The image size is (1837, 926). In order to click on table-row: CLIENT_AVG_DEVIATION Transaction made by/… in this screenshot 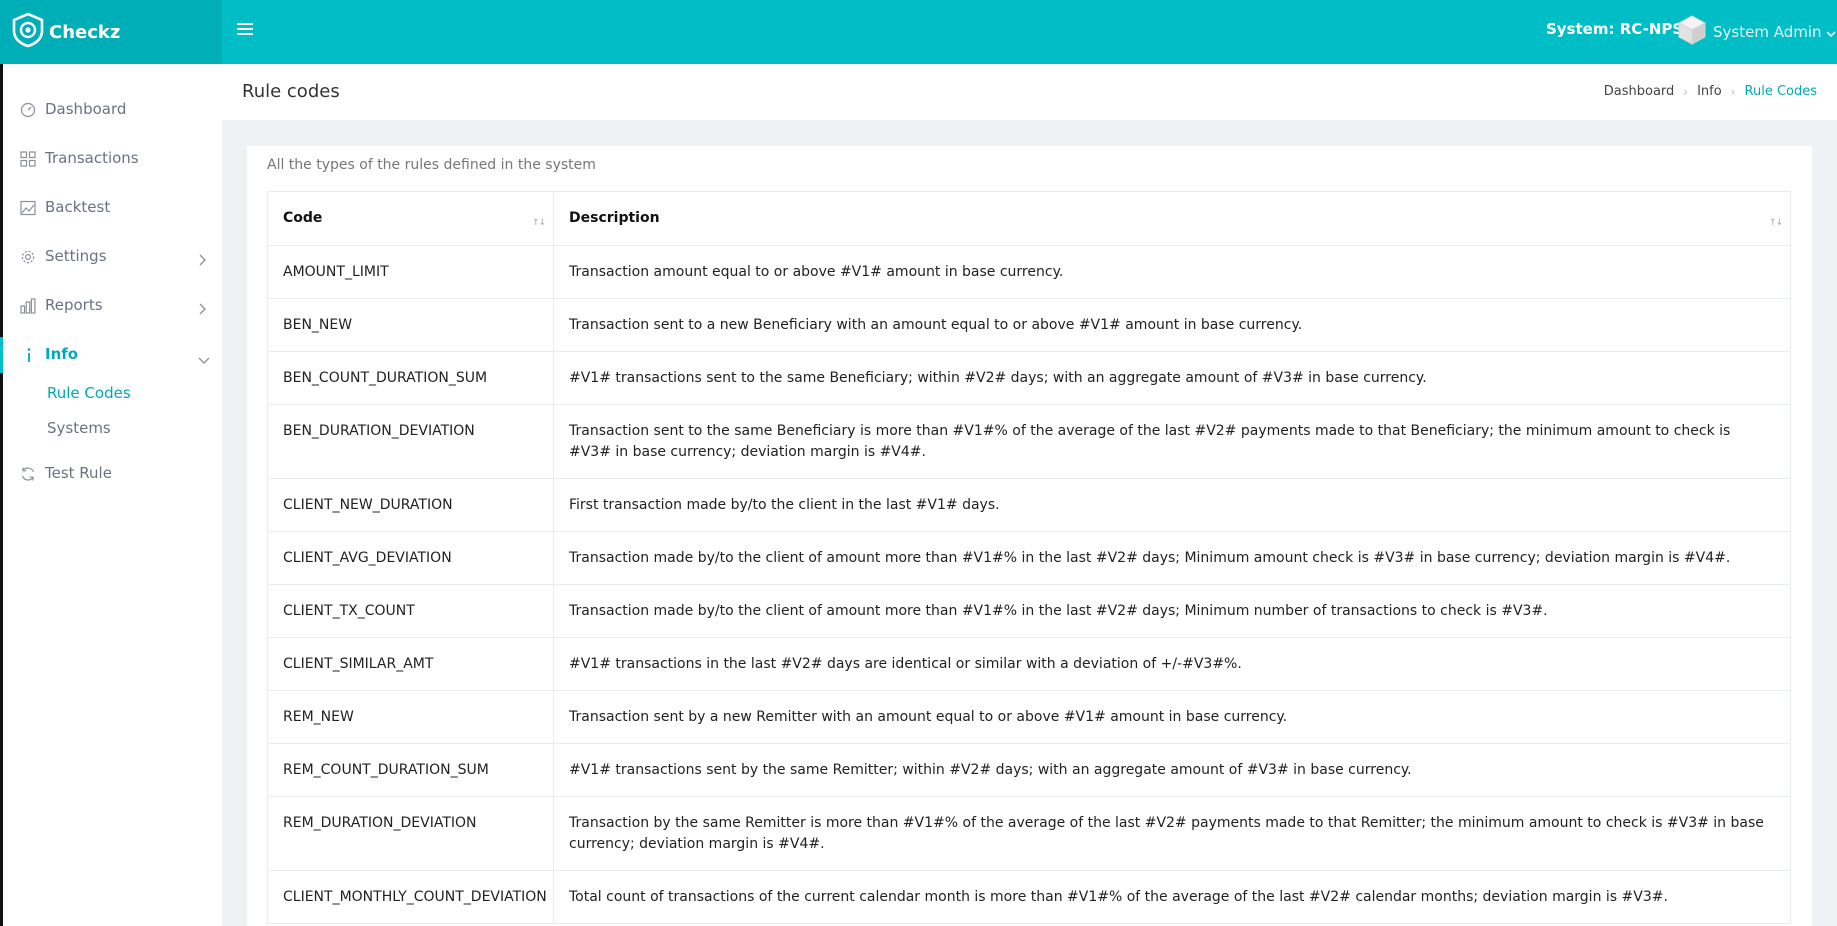, I will do `click(1029, 558)`.